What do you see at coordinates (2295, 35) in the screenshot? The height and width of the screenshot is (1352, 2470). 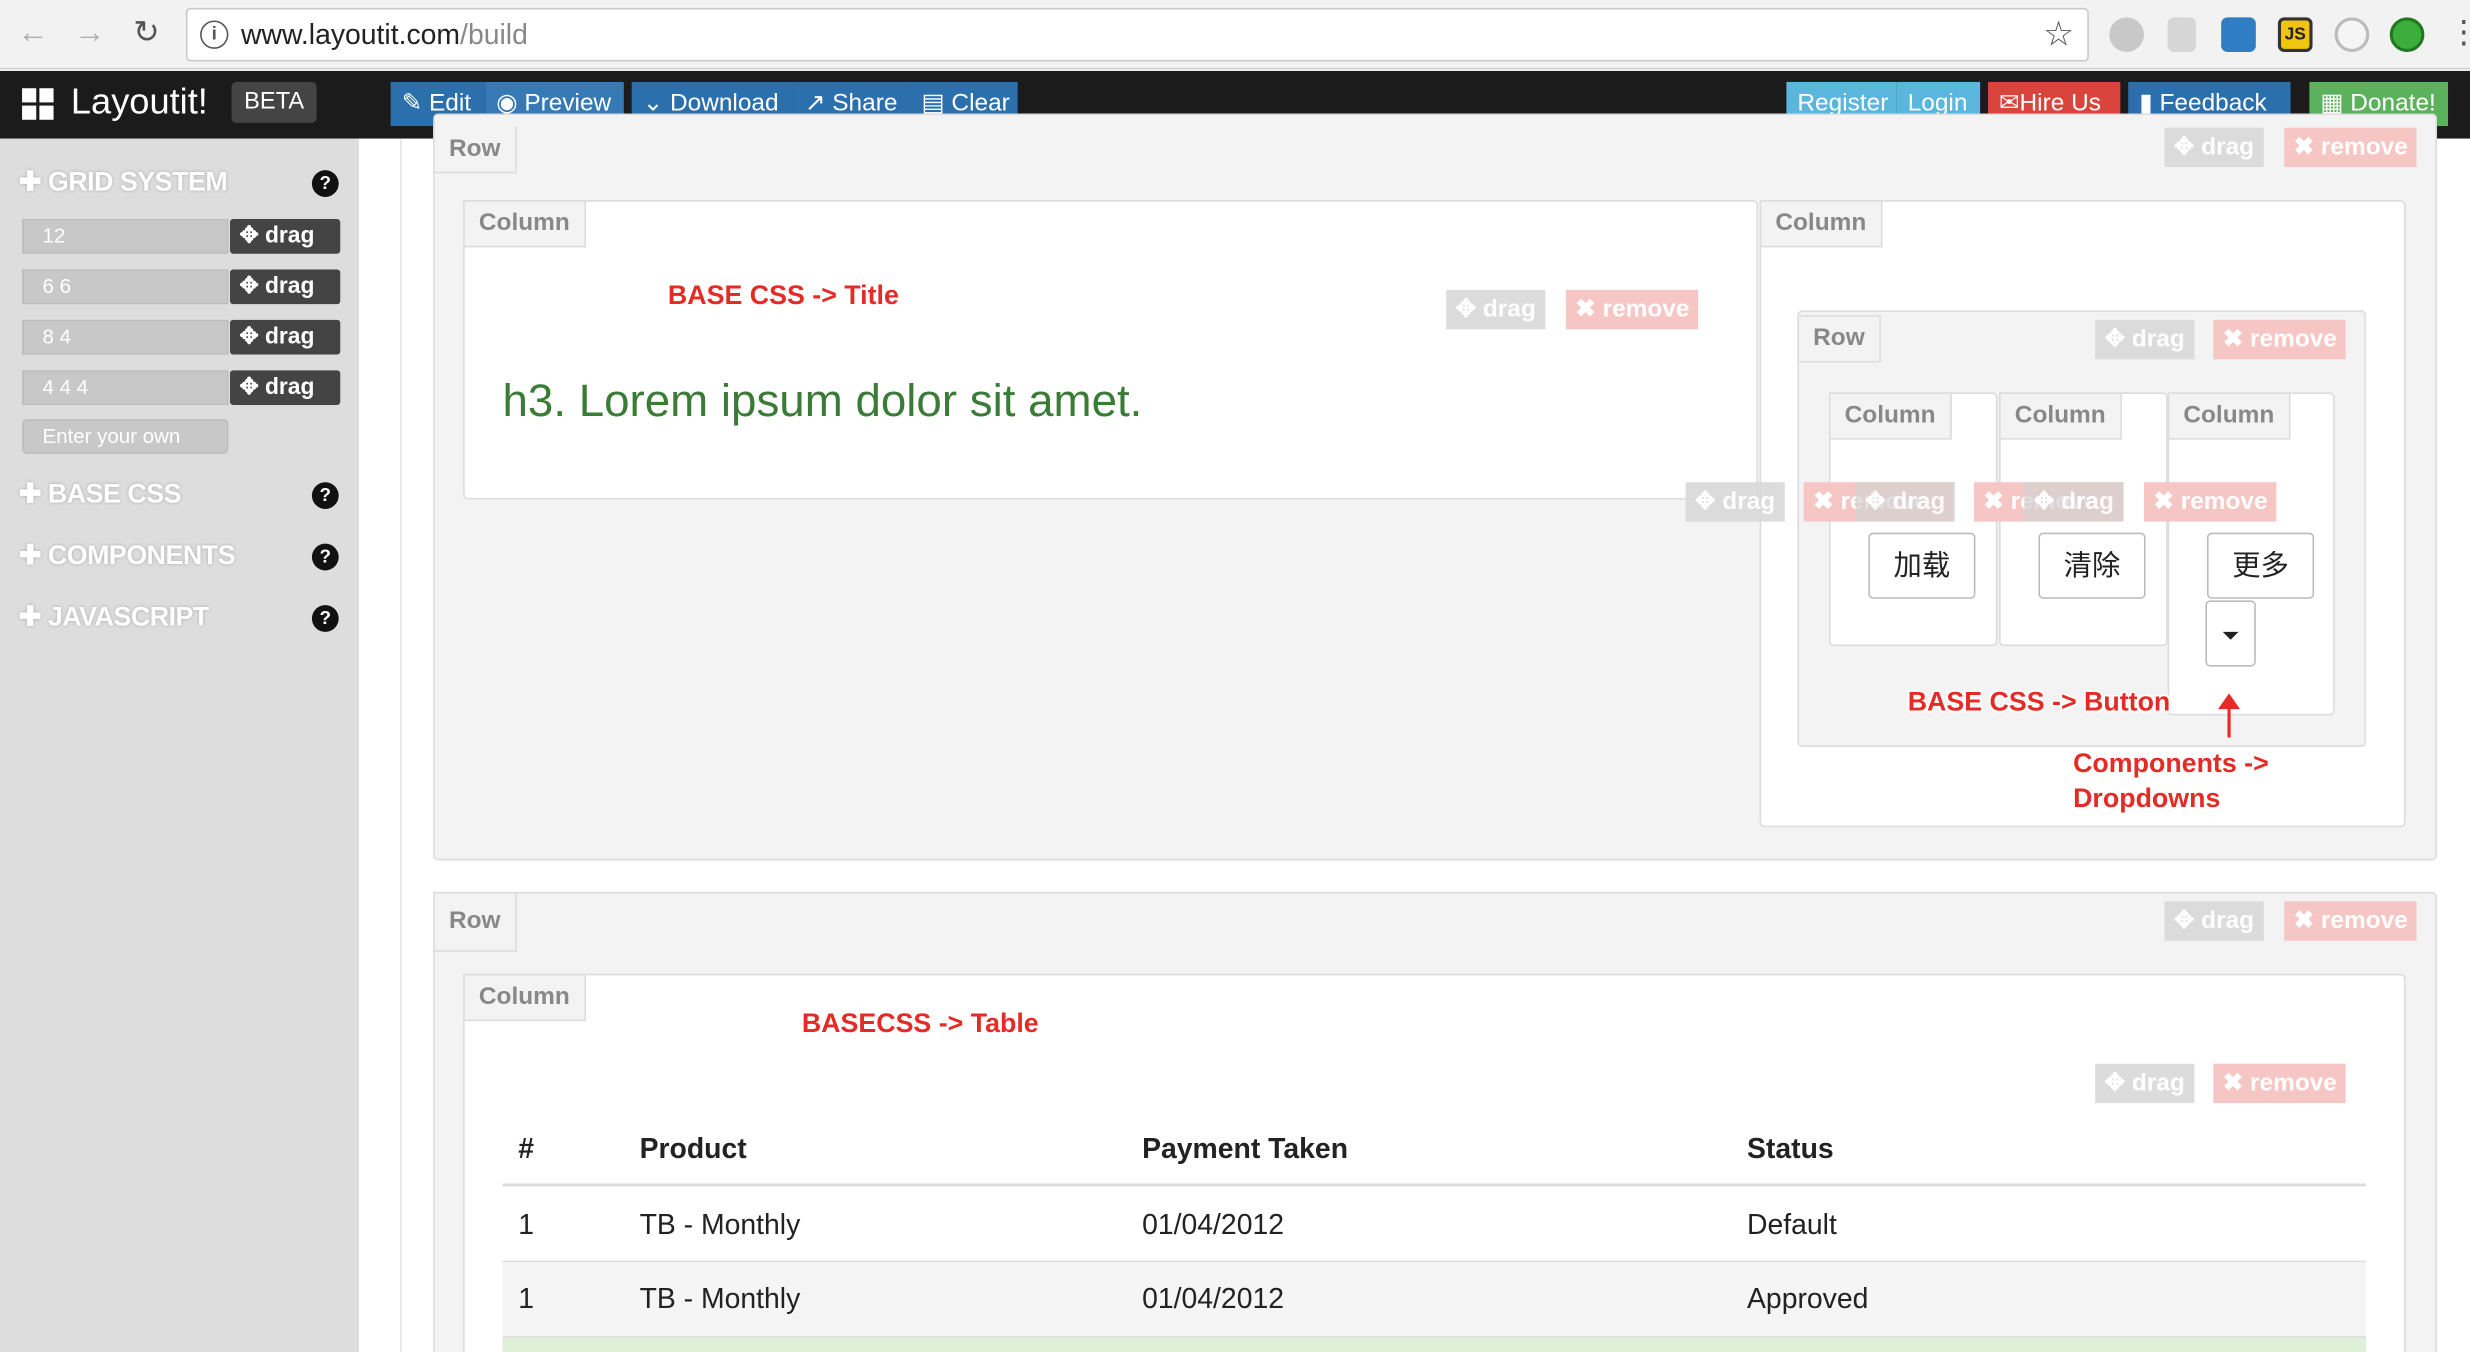 I see `js-extension-icon: JS` at bounding box center [2295, 35].